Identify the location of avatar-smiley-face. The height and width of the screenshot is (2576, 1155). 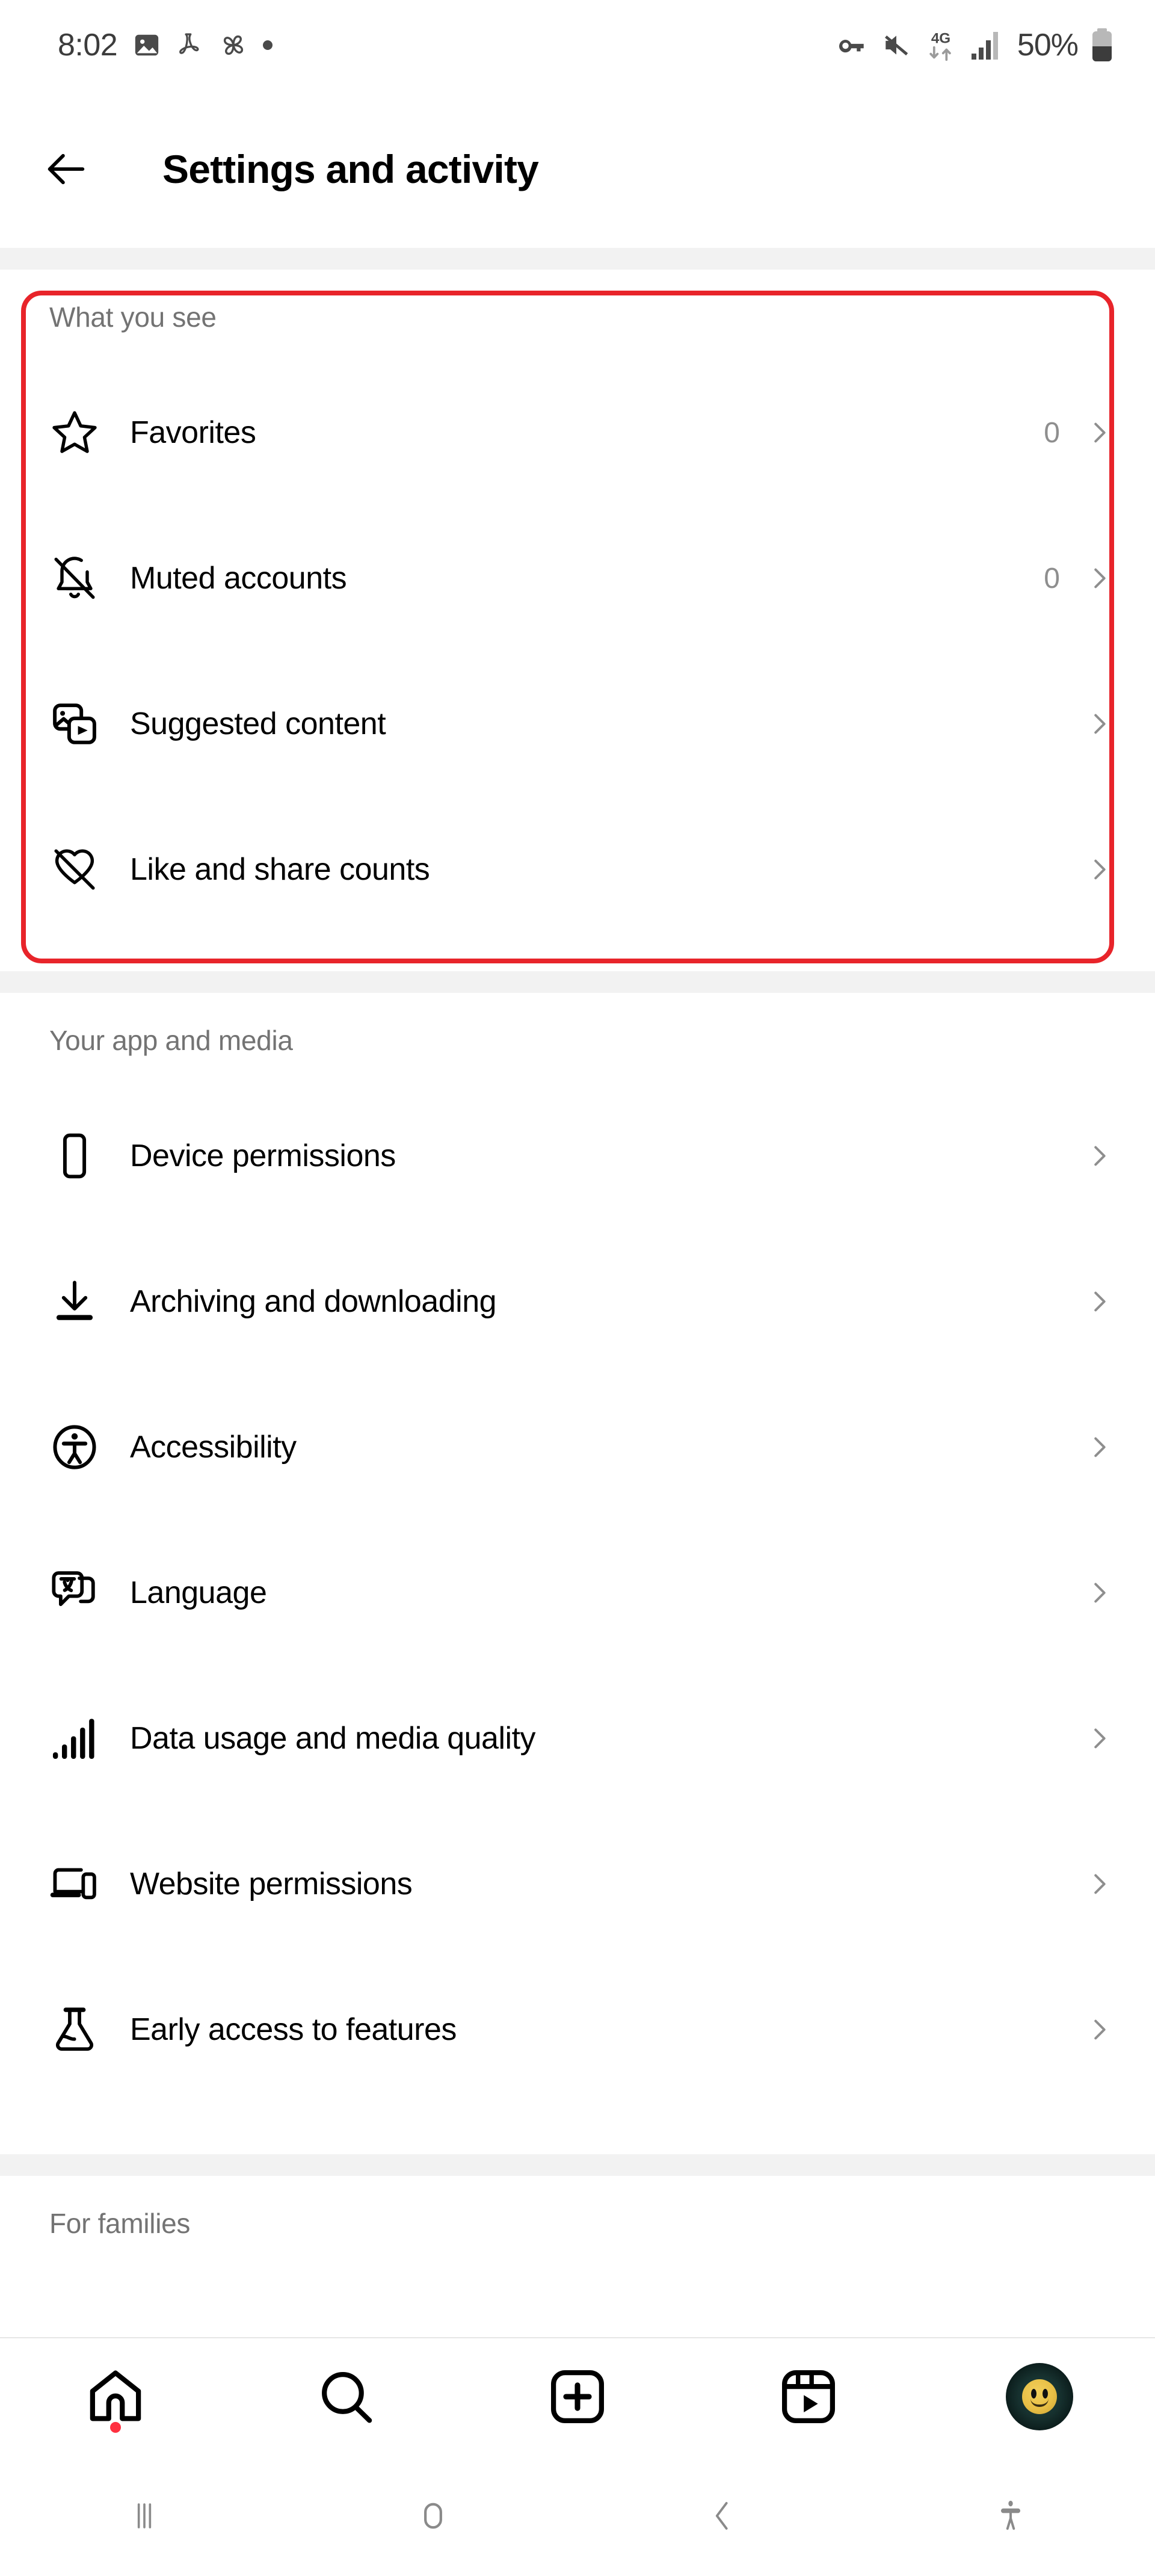
(1040, 2396).